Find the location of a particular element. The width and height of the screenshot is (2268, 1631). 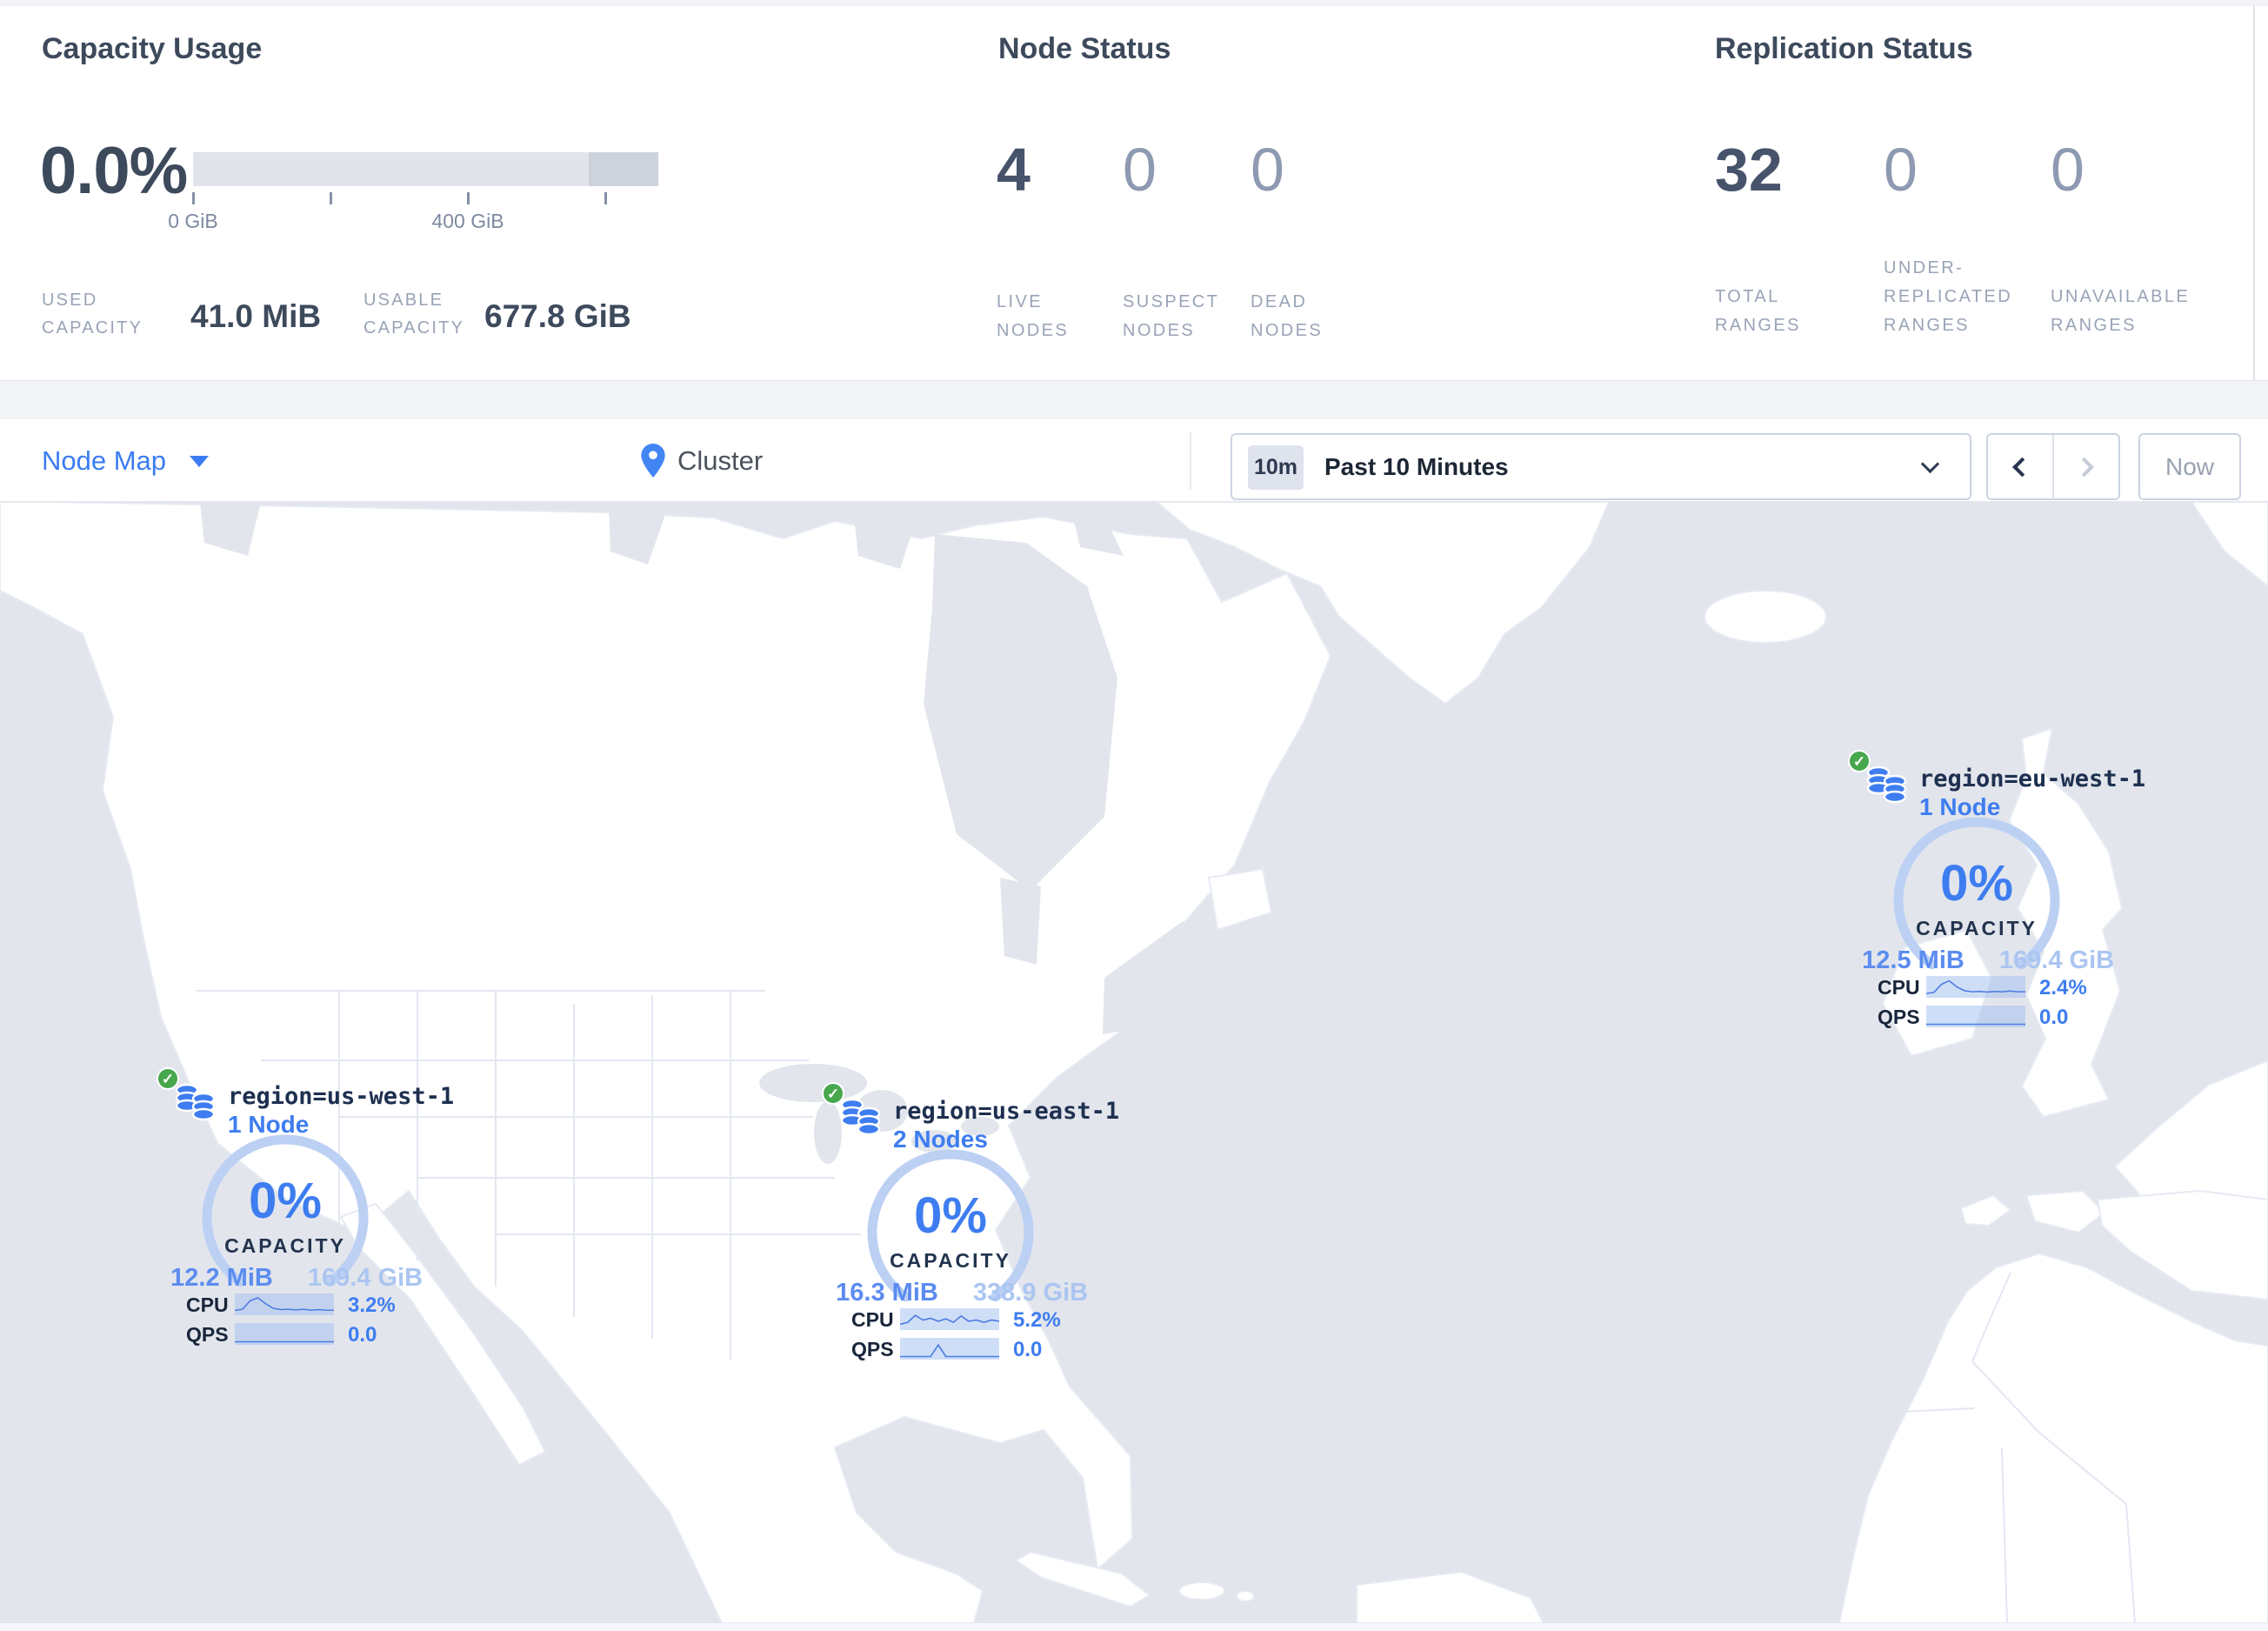

chevron-right-icon is located at coordinates (2084, 467).